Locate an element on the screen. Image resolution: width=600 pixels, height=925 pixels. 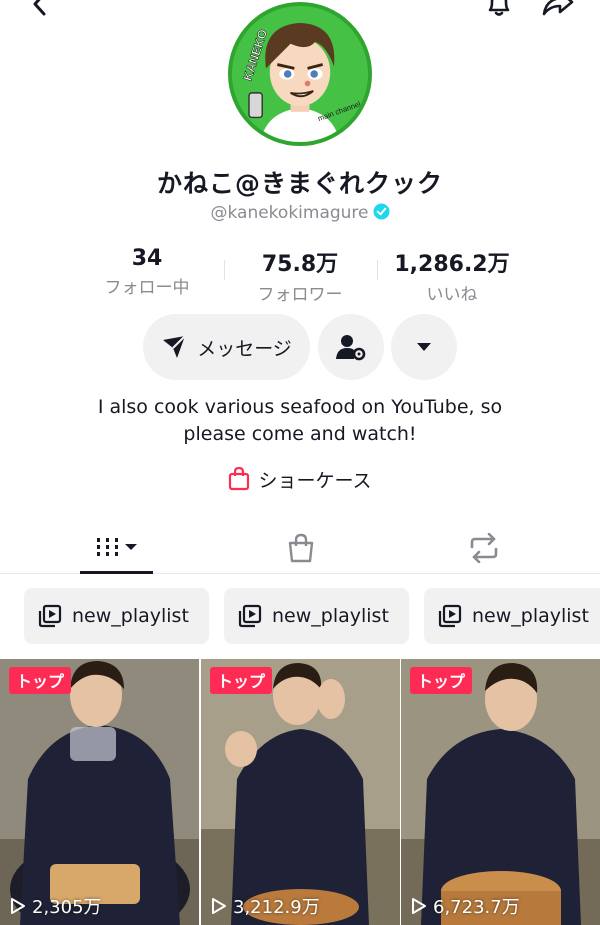
stat-followers: 75.8万 フォロワー is located at coordinates (300, 275).